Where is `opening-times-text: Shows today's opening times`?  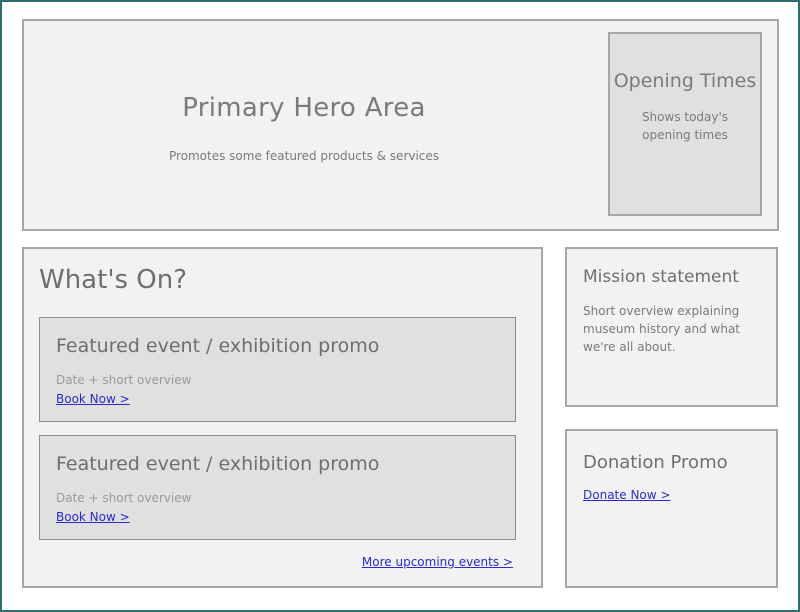 opening-times-text: Shows today's opening times is located at coordinates (685, 126).